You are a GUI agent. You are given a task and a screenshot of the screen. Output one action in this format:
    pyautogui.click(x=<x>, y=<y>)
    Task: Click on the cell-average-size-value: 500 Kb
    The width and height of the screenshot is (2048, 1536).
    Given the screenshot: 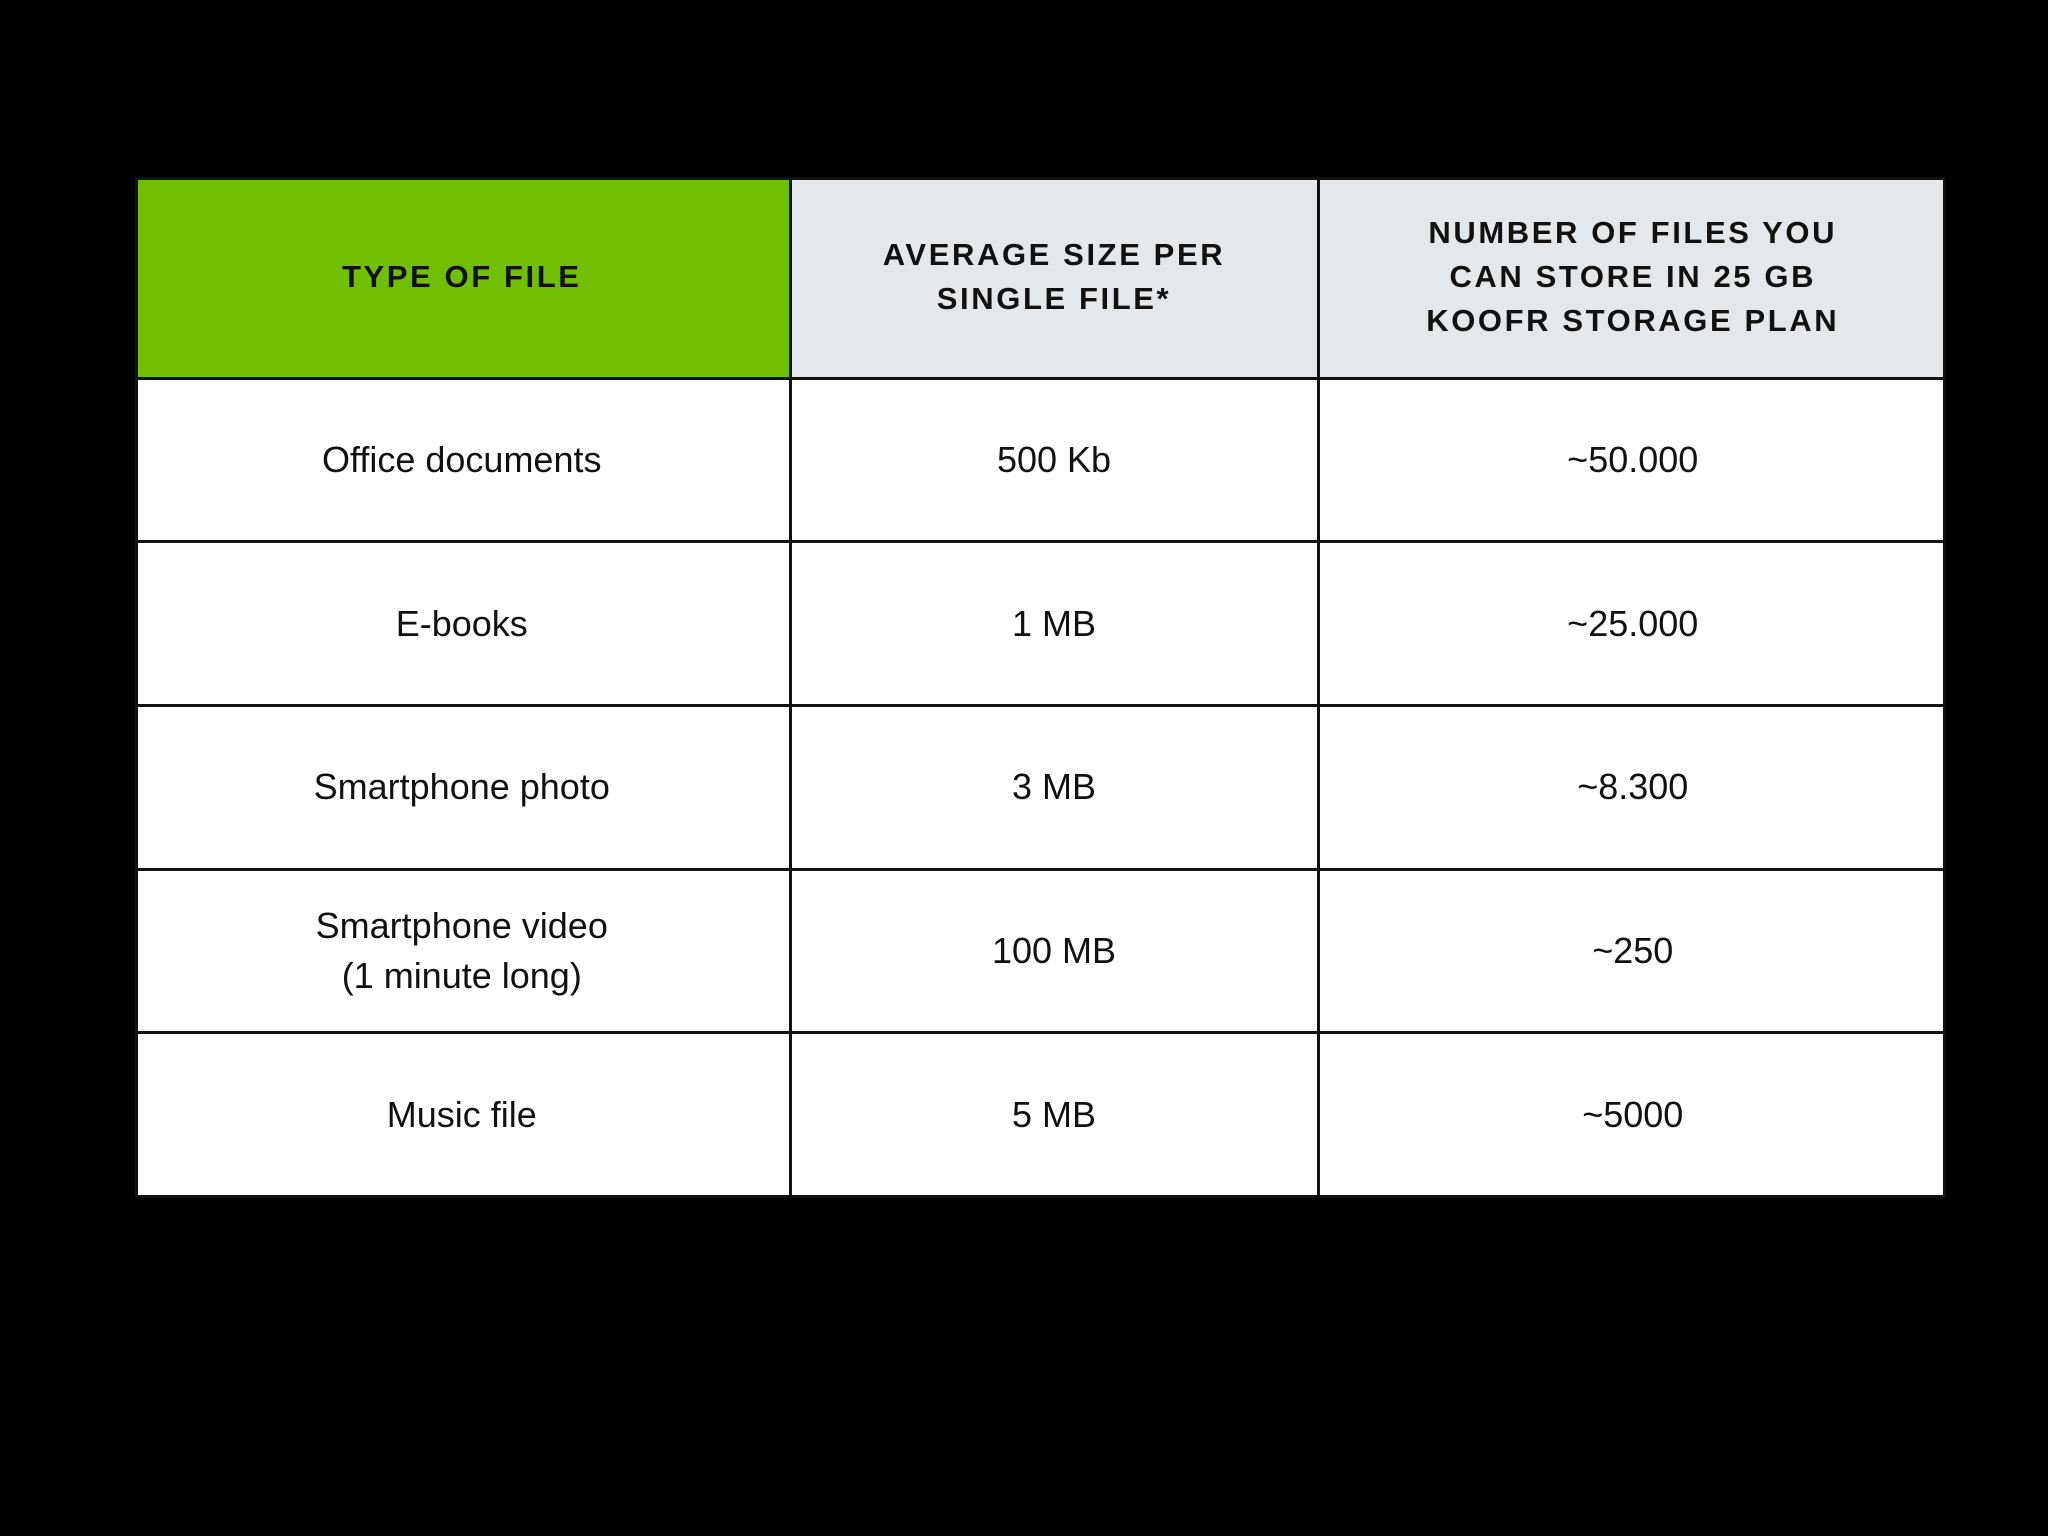 What is the action you would take?
    pyautogui.click(x=1054, y=459)
    